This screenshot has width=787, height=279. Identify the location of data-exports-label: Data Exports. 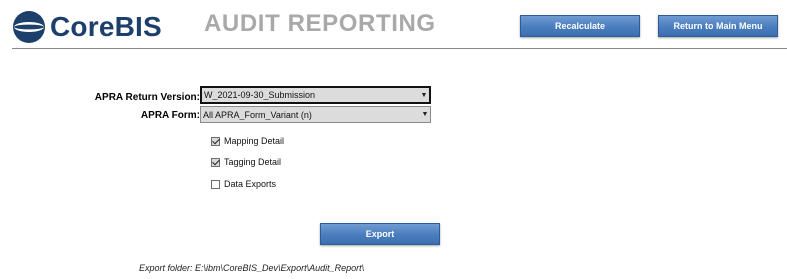
(250, 184).